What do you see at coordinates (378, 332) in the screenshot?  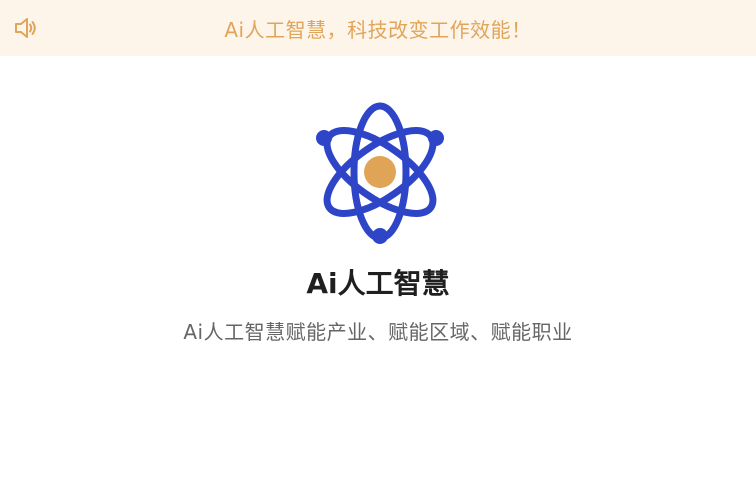 I see `page-subtitle: Ai人工智慧赋能产业、赋能区域、赋能职业` at bounding box center [378, 332].